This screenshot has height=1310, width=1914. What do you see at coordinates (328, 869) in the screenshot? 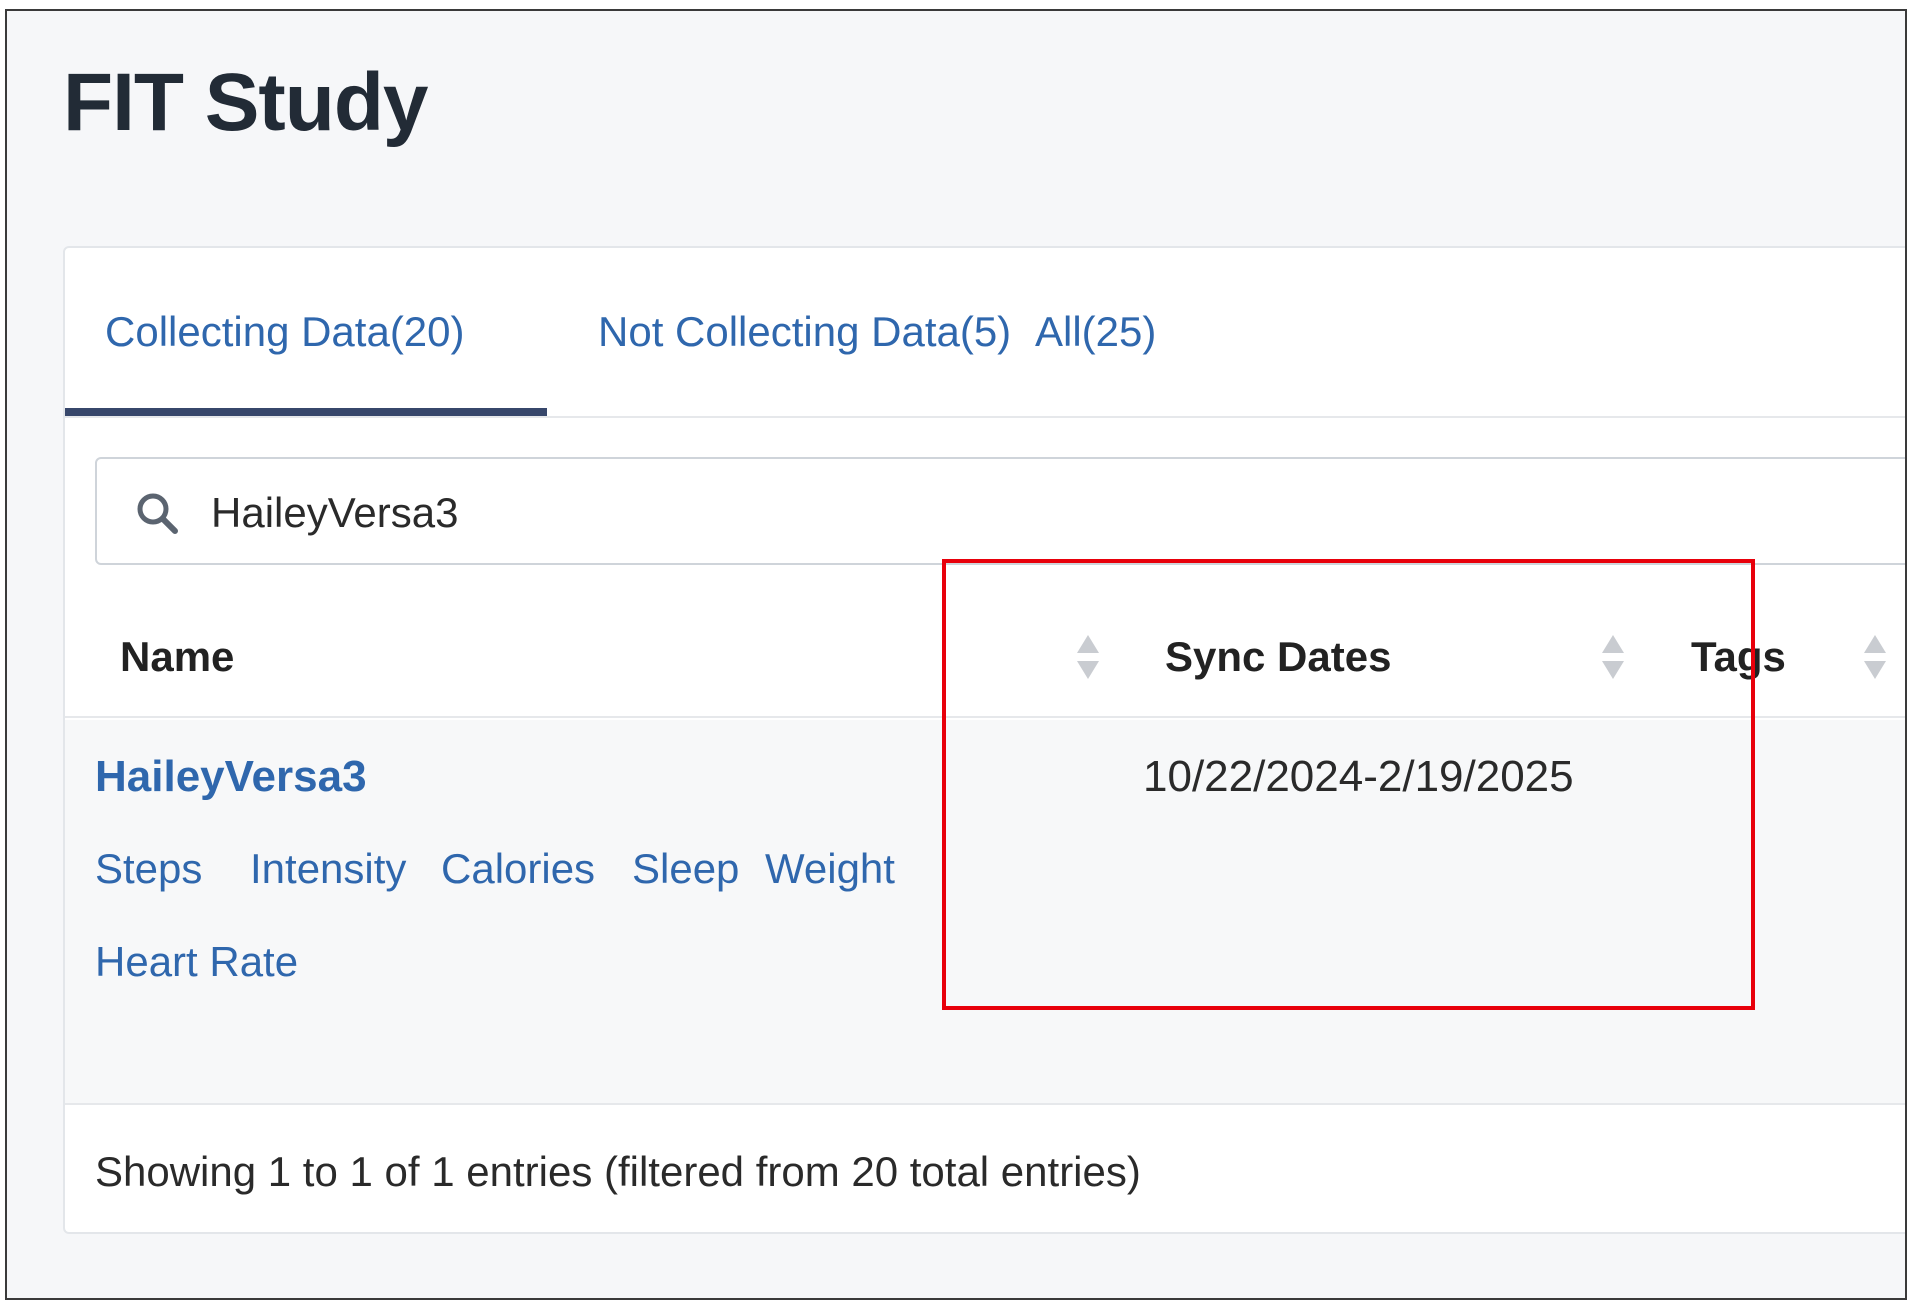
I see `data-link-intensity: Intensity` at bounding box center [328, 869].